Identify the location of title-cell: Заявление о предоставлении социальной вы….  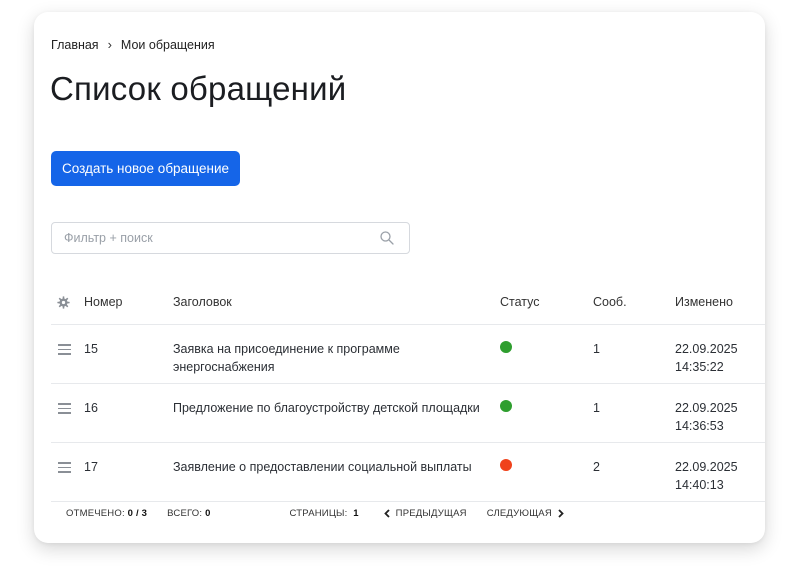
(336, 472).